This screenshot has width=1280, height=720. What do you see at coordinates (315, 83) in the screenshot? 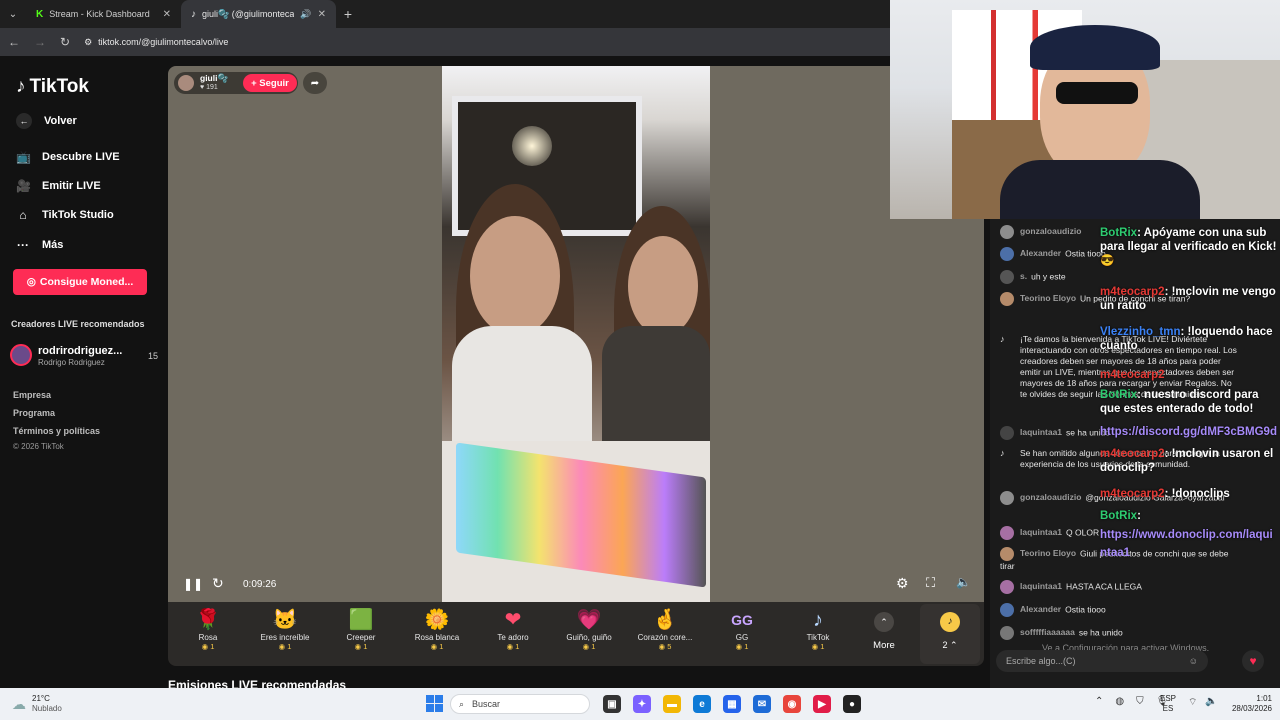
I see `share-icon: ➦` at bounding box center [315, 83].